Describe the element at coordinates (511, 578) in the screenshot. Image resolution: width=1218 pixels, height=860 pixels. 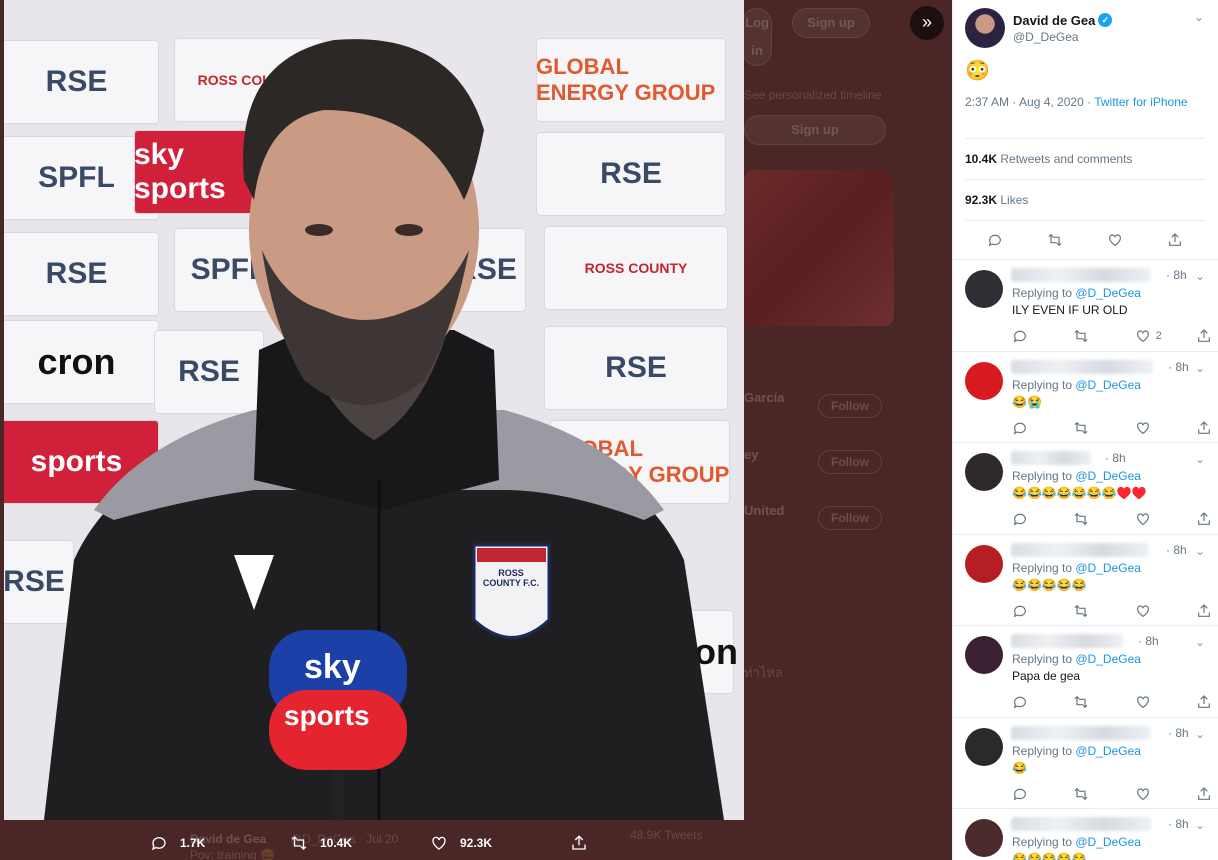
I see `crest-label: ROSS COUNTY F.C.` at that location.